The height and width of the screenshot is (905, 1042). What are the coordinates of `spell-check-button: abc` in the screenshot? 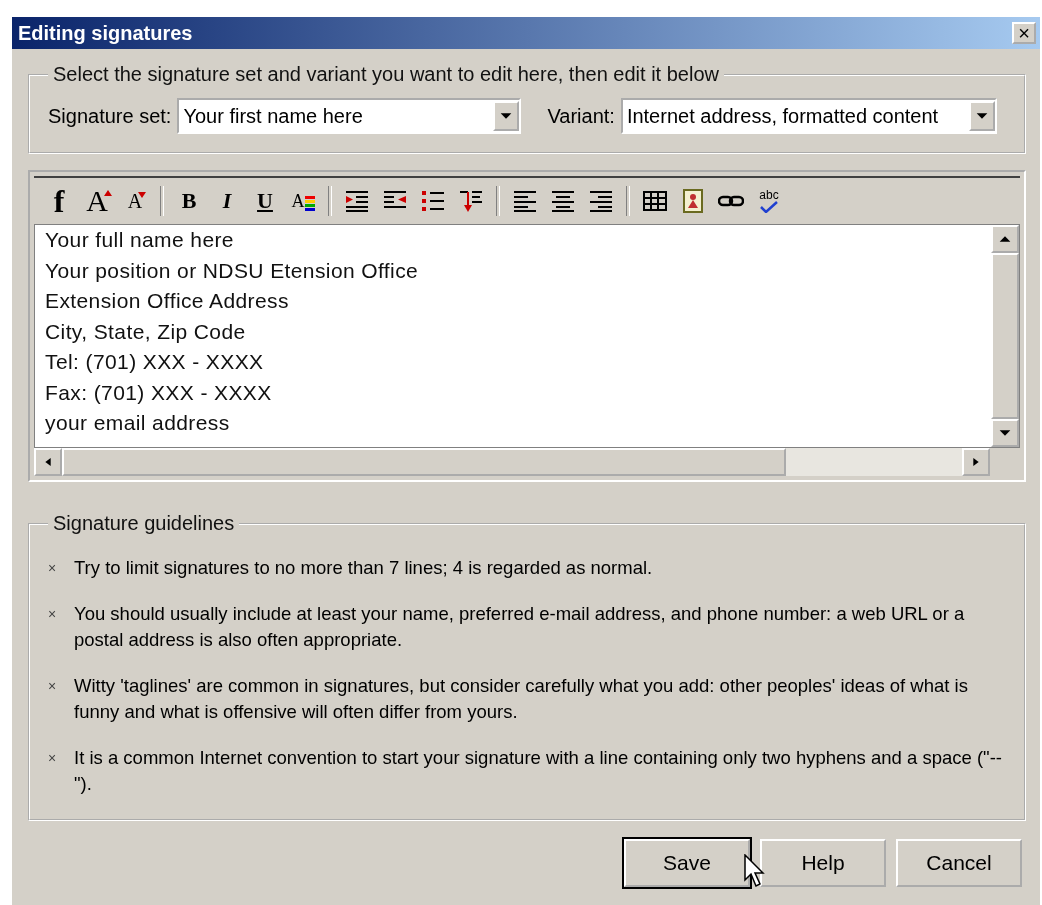 It's located at (769, 201).